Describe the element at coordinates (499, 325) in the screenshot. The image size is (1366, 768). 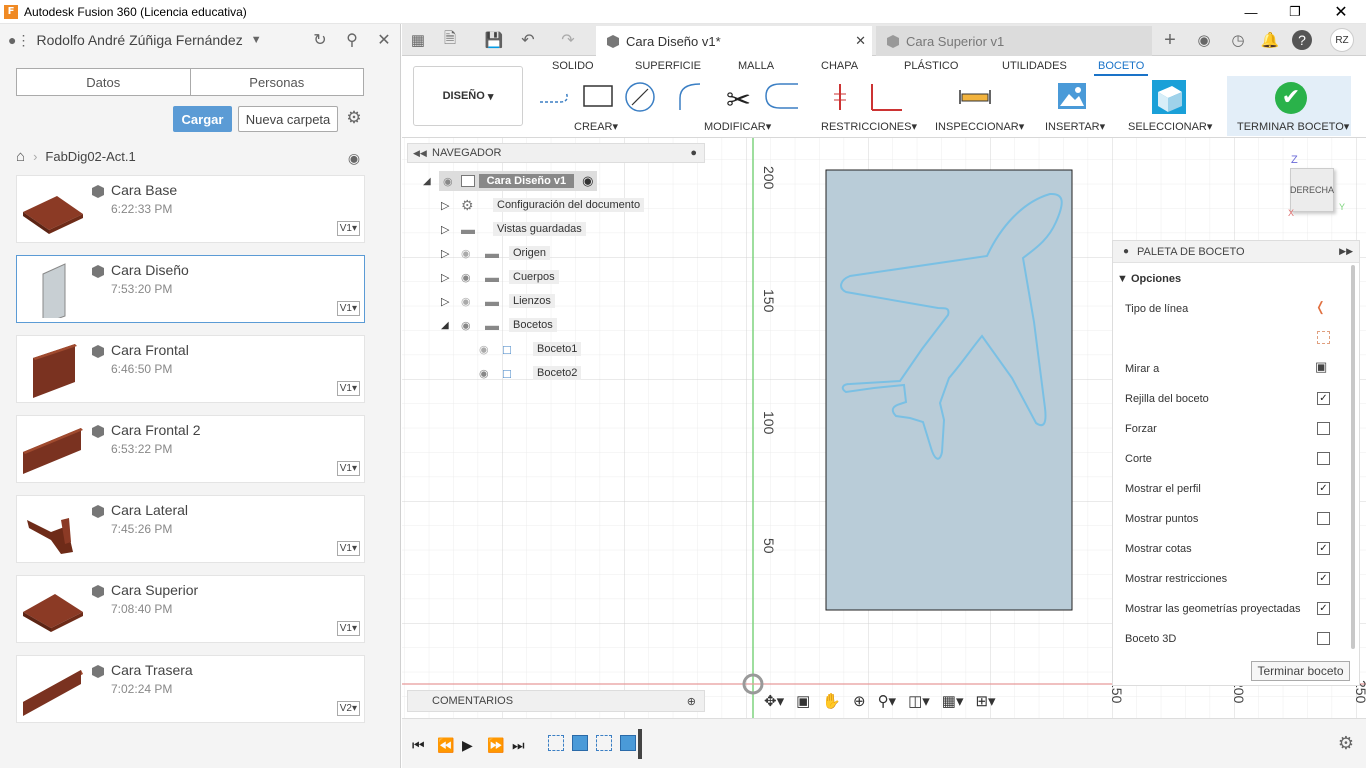
I see `tree-item: ◢ ◉ ▬ Bocetos` at that location.